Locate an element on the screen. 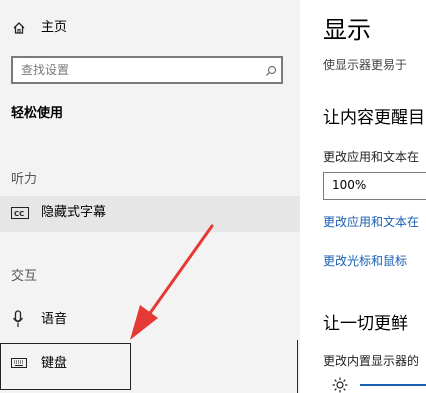 Image resolution: width=426 pixels, height=393 pixels. annotation-arrow is located at coordinates (172, 282).